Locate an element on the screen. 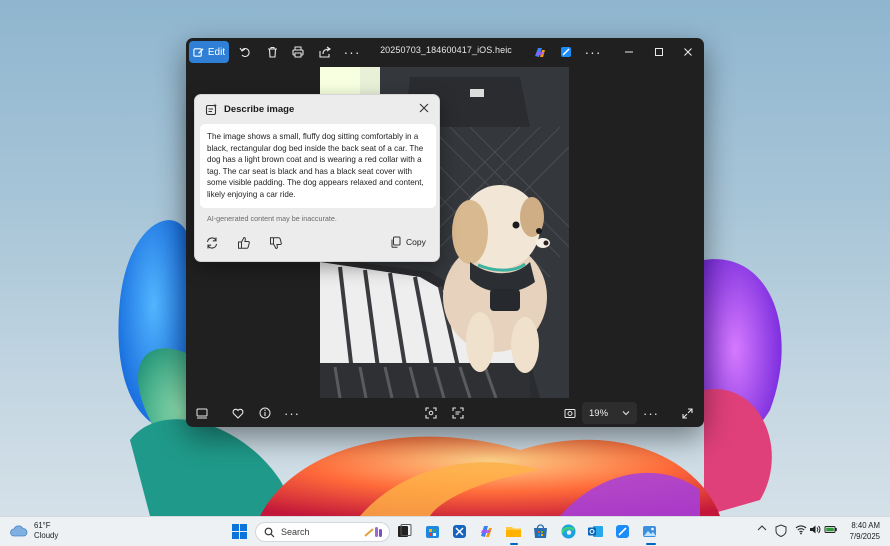 The width and height of the screenshot is (890, 546). copy-icon is located at coordinates (396, 242).